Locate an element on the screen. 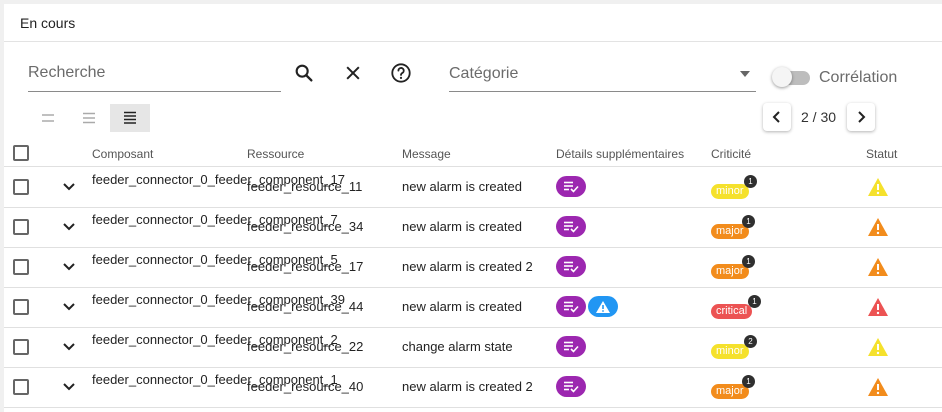 Image resolution: width=942 pixels, height=412 pixels. criticity-count-badge: 2 is located at coordinates (750, 341).